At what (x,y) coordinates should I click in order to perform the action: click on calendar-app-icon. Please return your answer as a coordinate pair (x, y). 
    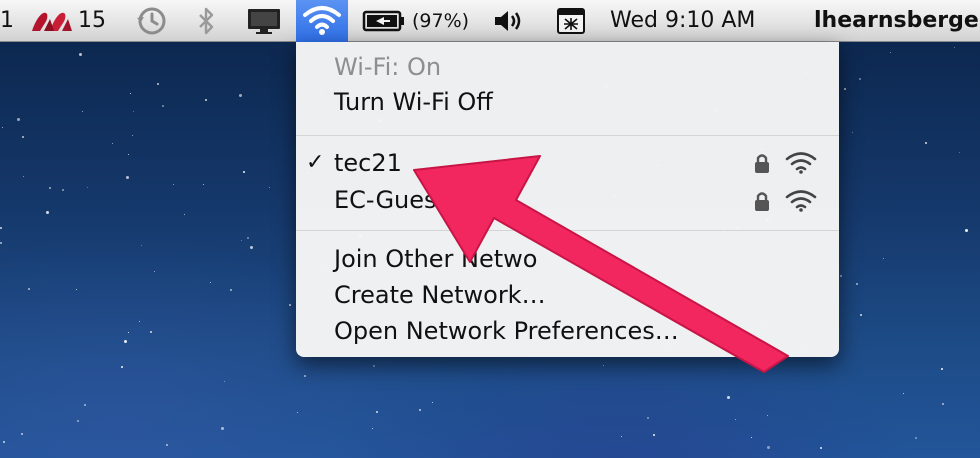
    Looking at the image, I should click on (571, 21).